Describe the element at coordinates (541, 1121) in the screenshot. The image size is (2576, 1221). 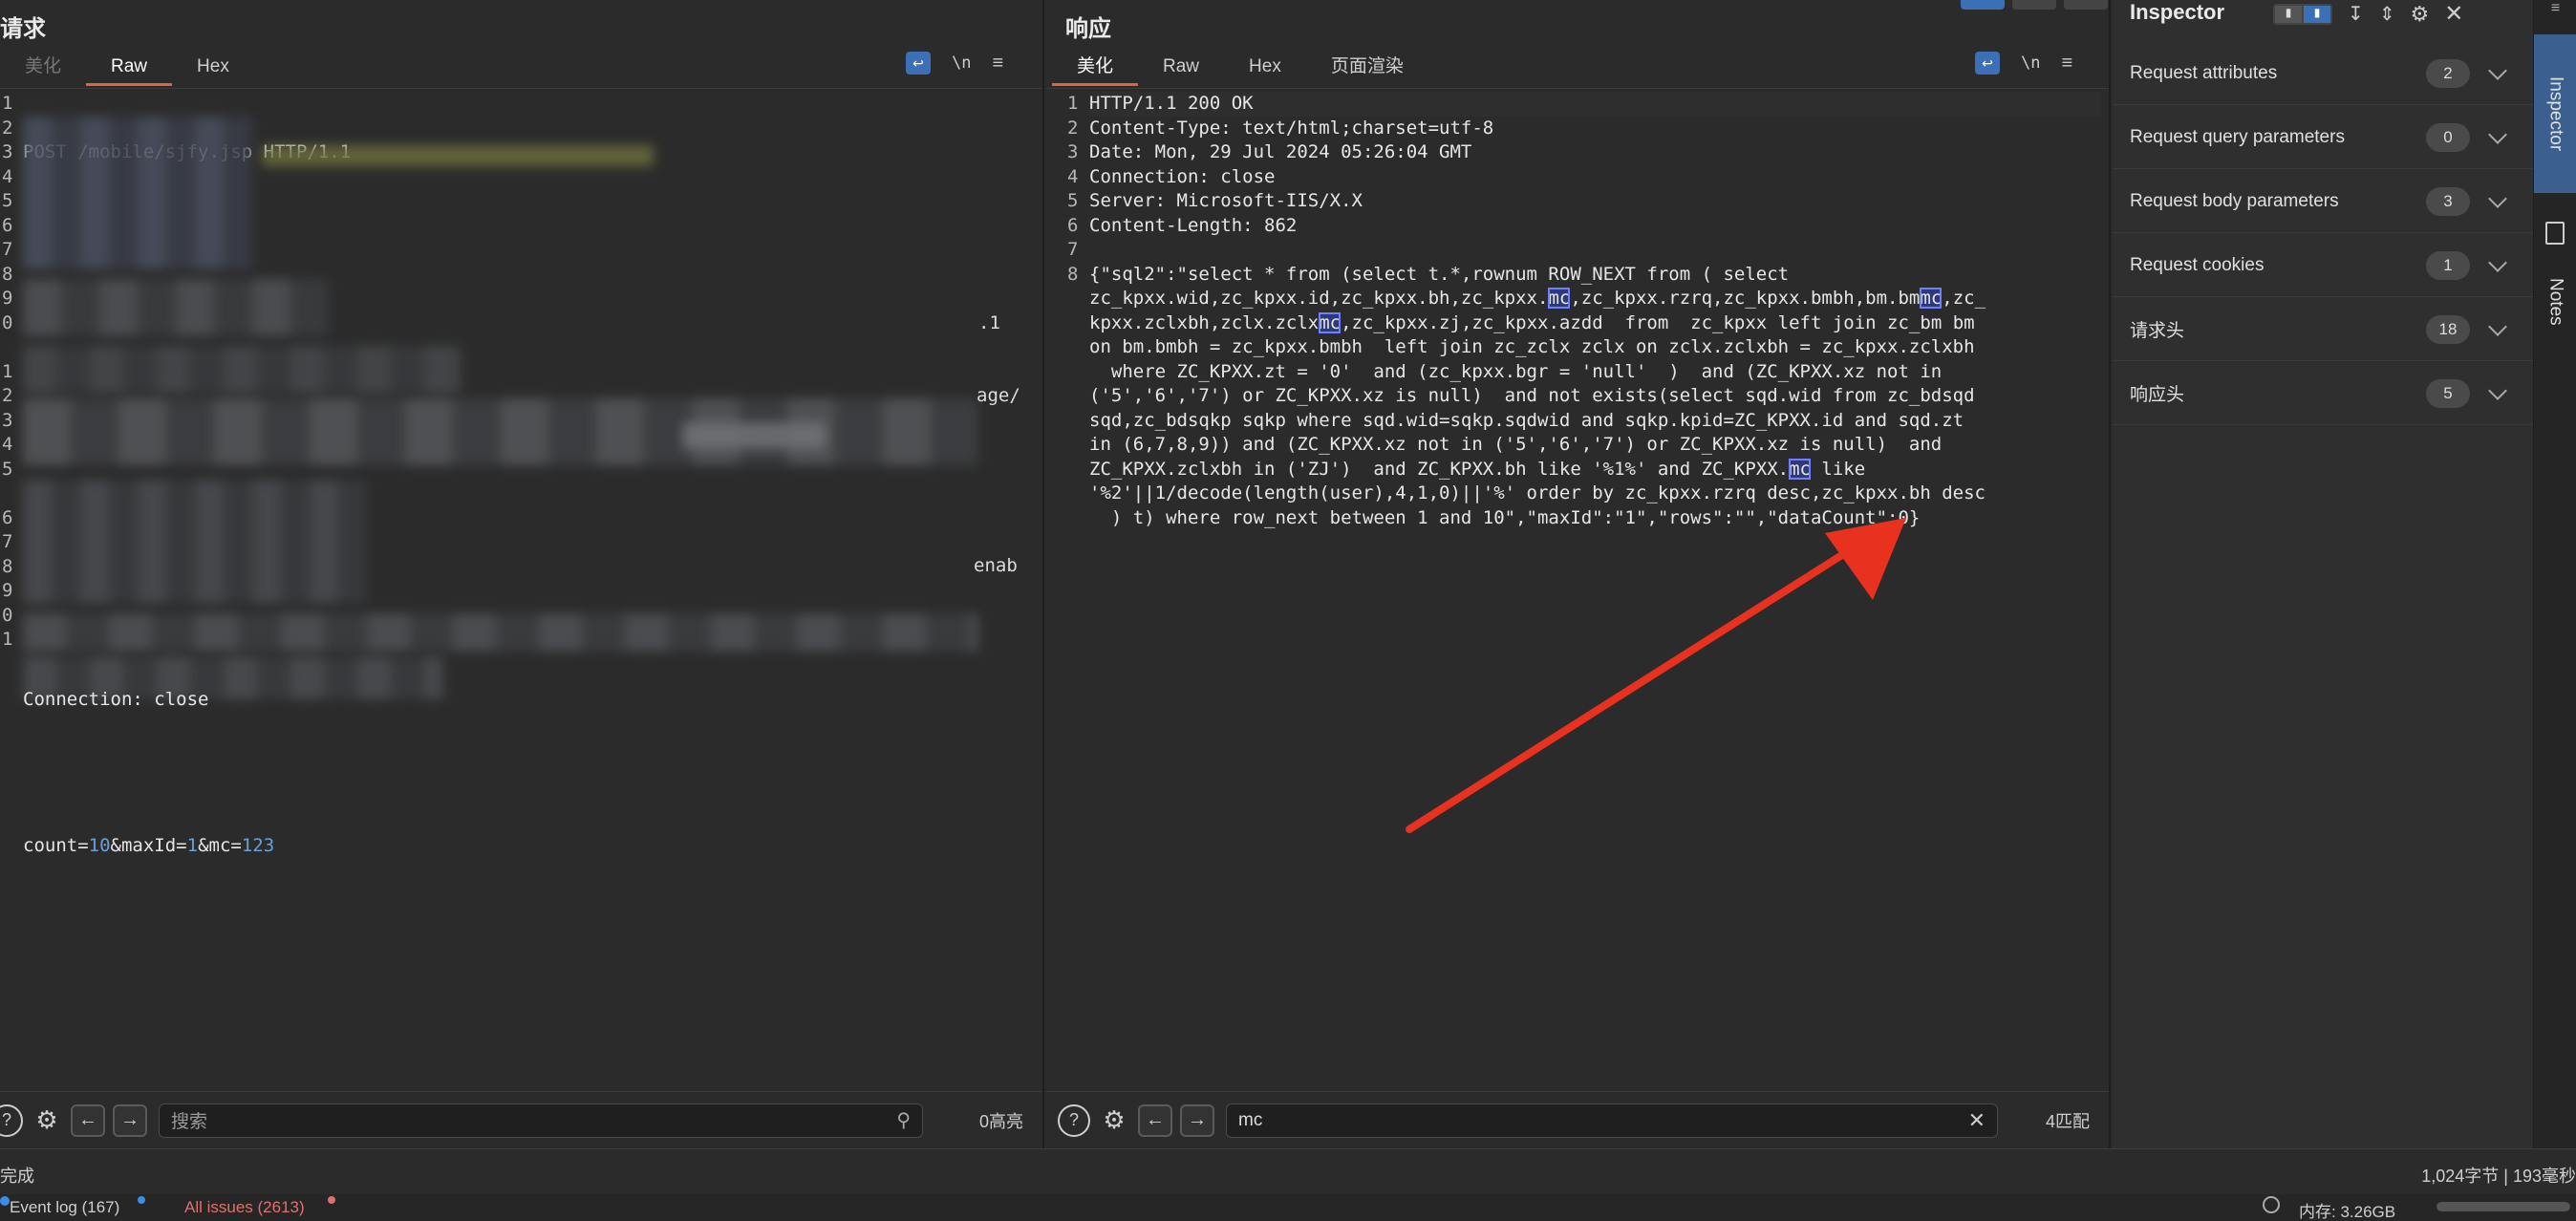
I see `request-search-input: 搜索 ⚲` at that location.